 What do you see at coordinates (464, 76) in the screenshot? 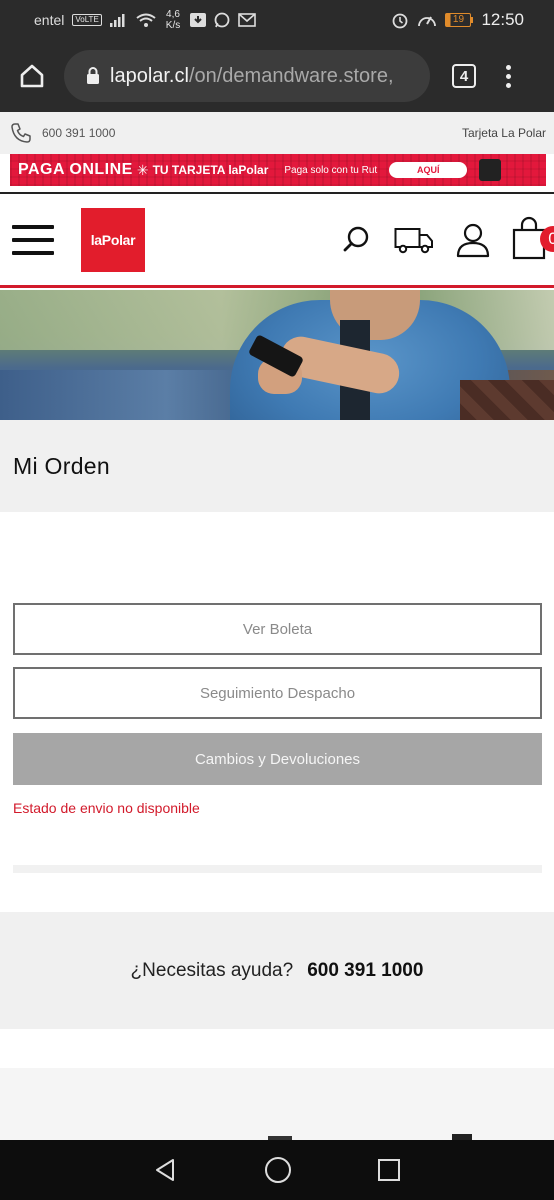
I see `tab-switcher-button: 4` at bounding box center [464, 76].